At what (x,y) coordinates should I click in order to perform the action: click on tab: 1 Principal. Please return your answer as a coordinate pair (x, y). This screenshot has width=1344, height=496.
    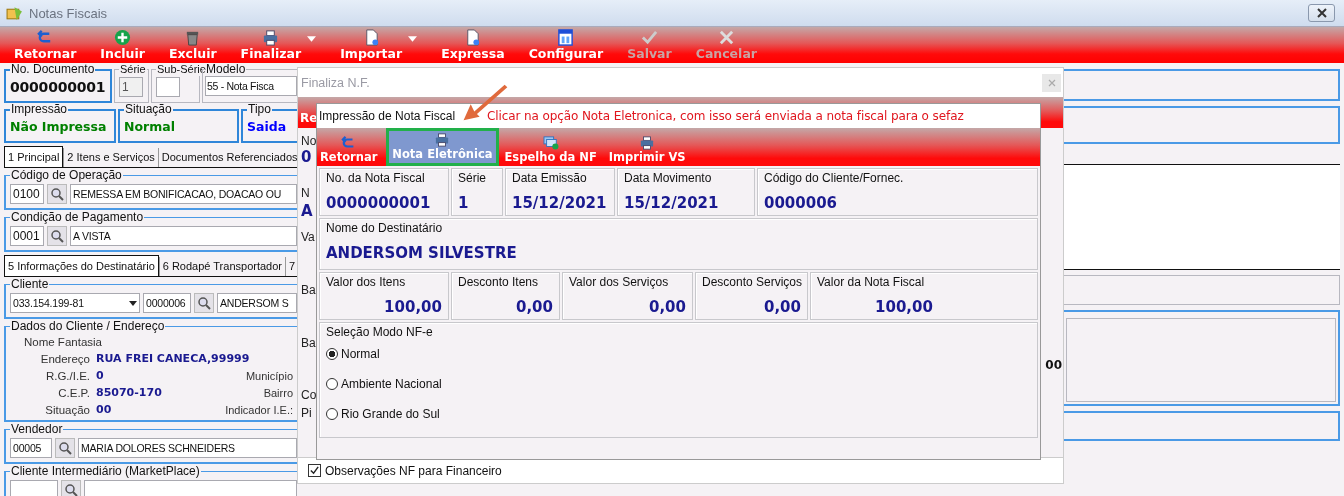
    Looking at the image, I should click on (34, 156).